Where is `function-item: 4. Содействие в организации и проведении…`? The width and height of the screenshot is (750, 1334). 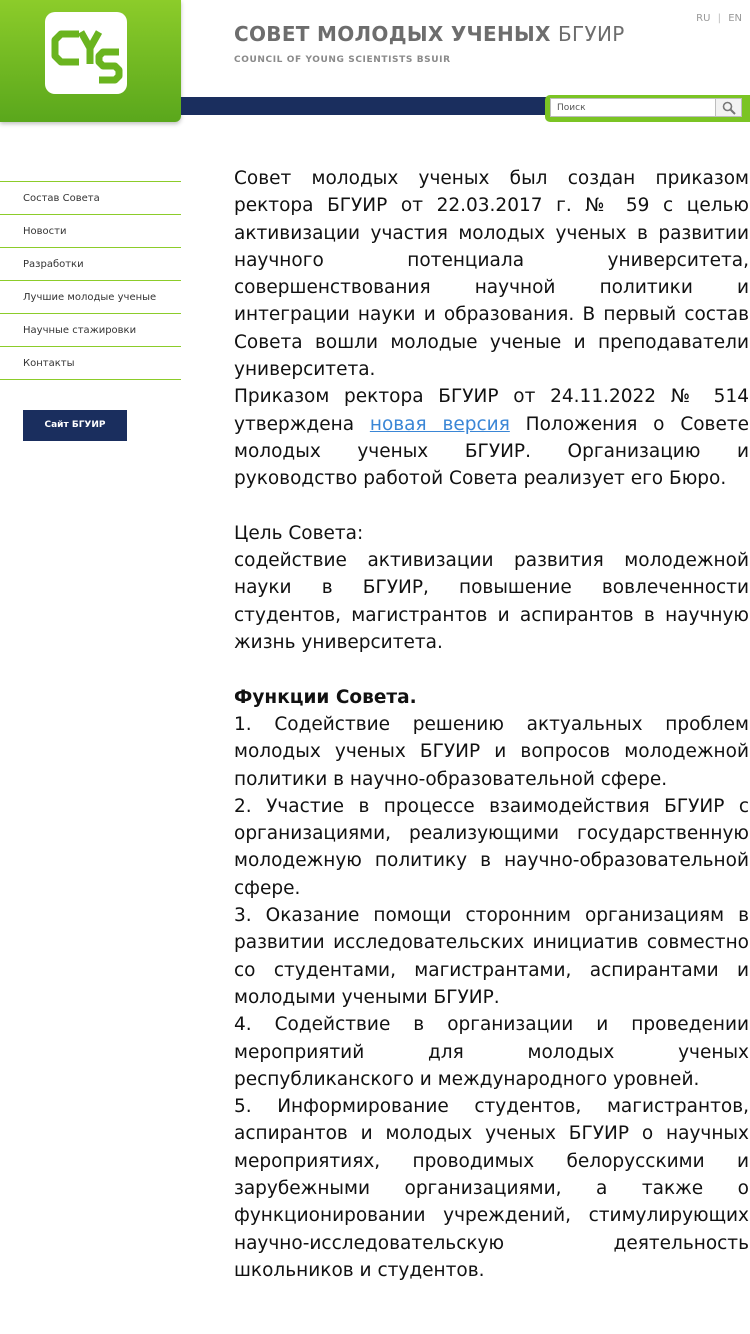
function-item: 4. Содействие в организации и проведении… is located at coordinates (491, 1052).